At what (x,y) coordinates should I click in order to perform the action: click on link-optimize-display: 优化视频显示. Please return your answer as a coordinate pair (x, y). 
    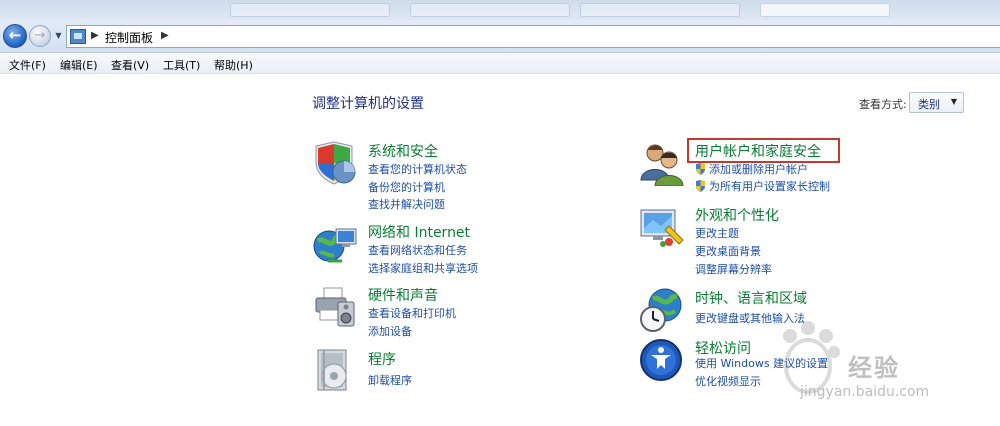
    Looking at the image, I should click on (728, 381).